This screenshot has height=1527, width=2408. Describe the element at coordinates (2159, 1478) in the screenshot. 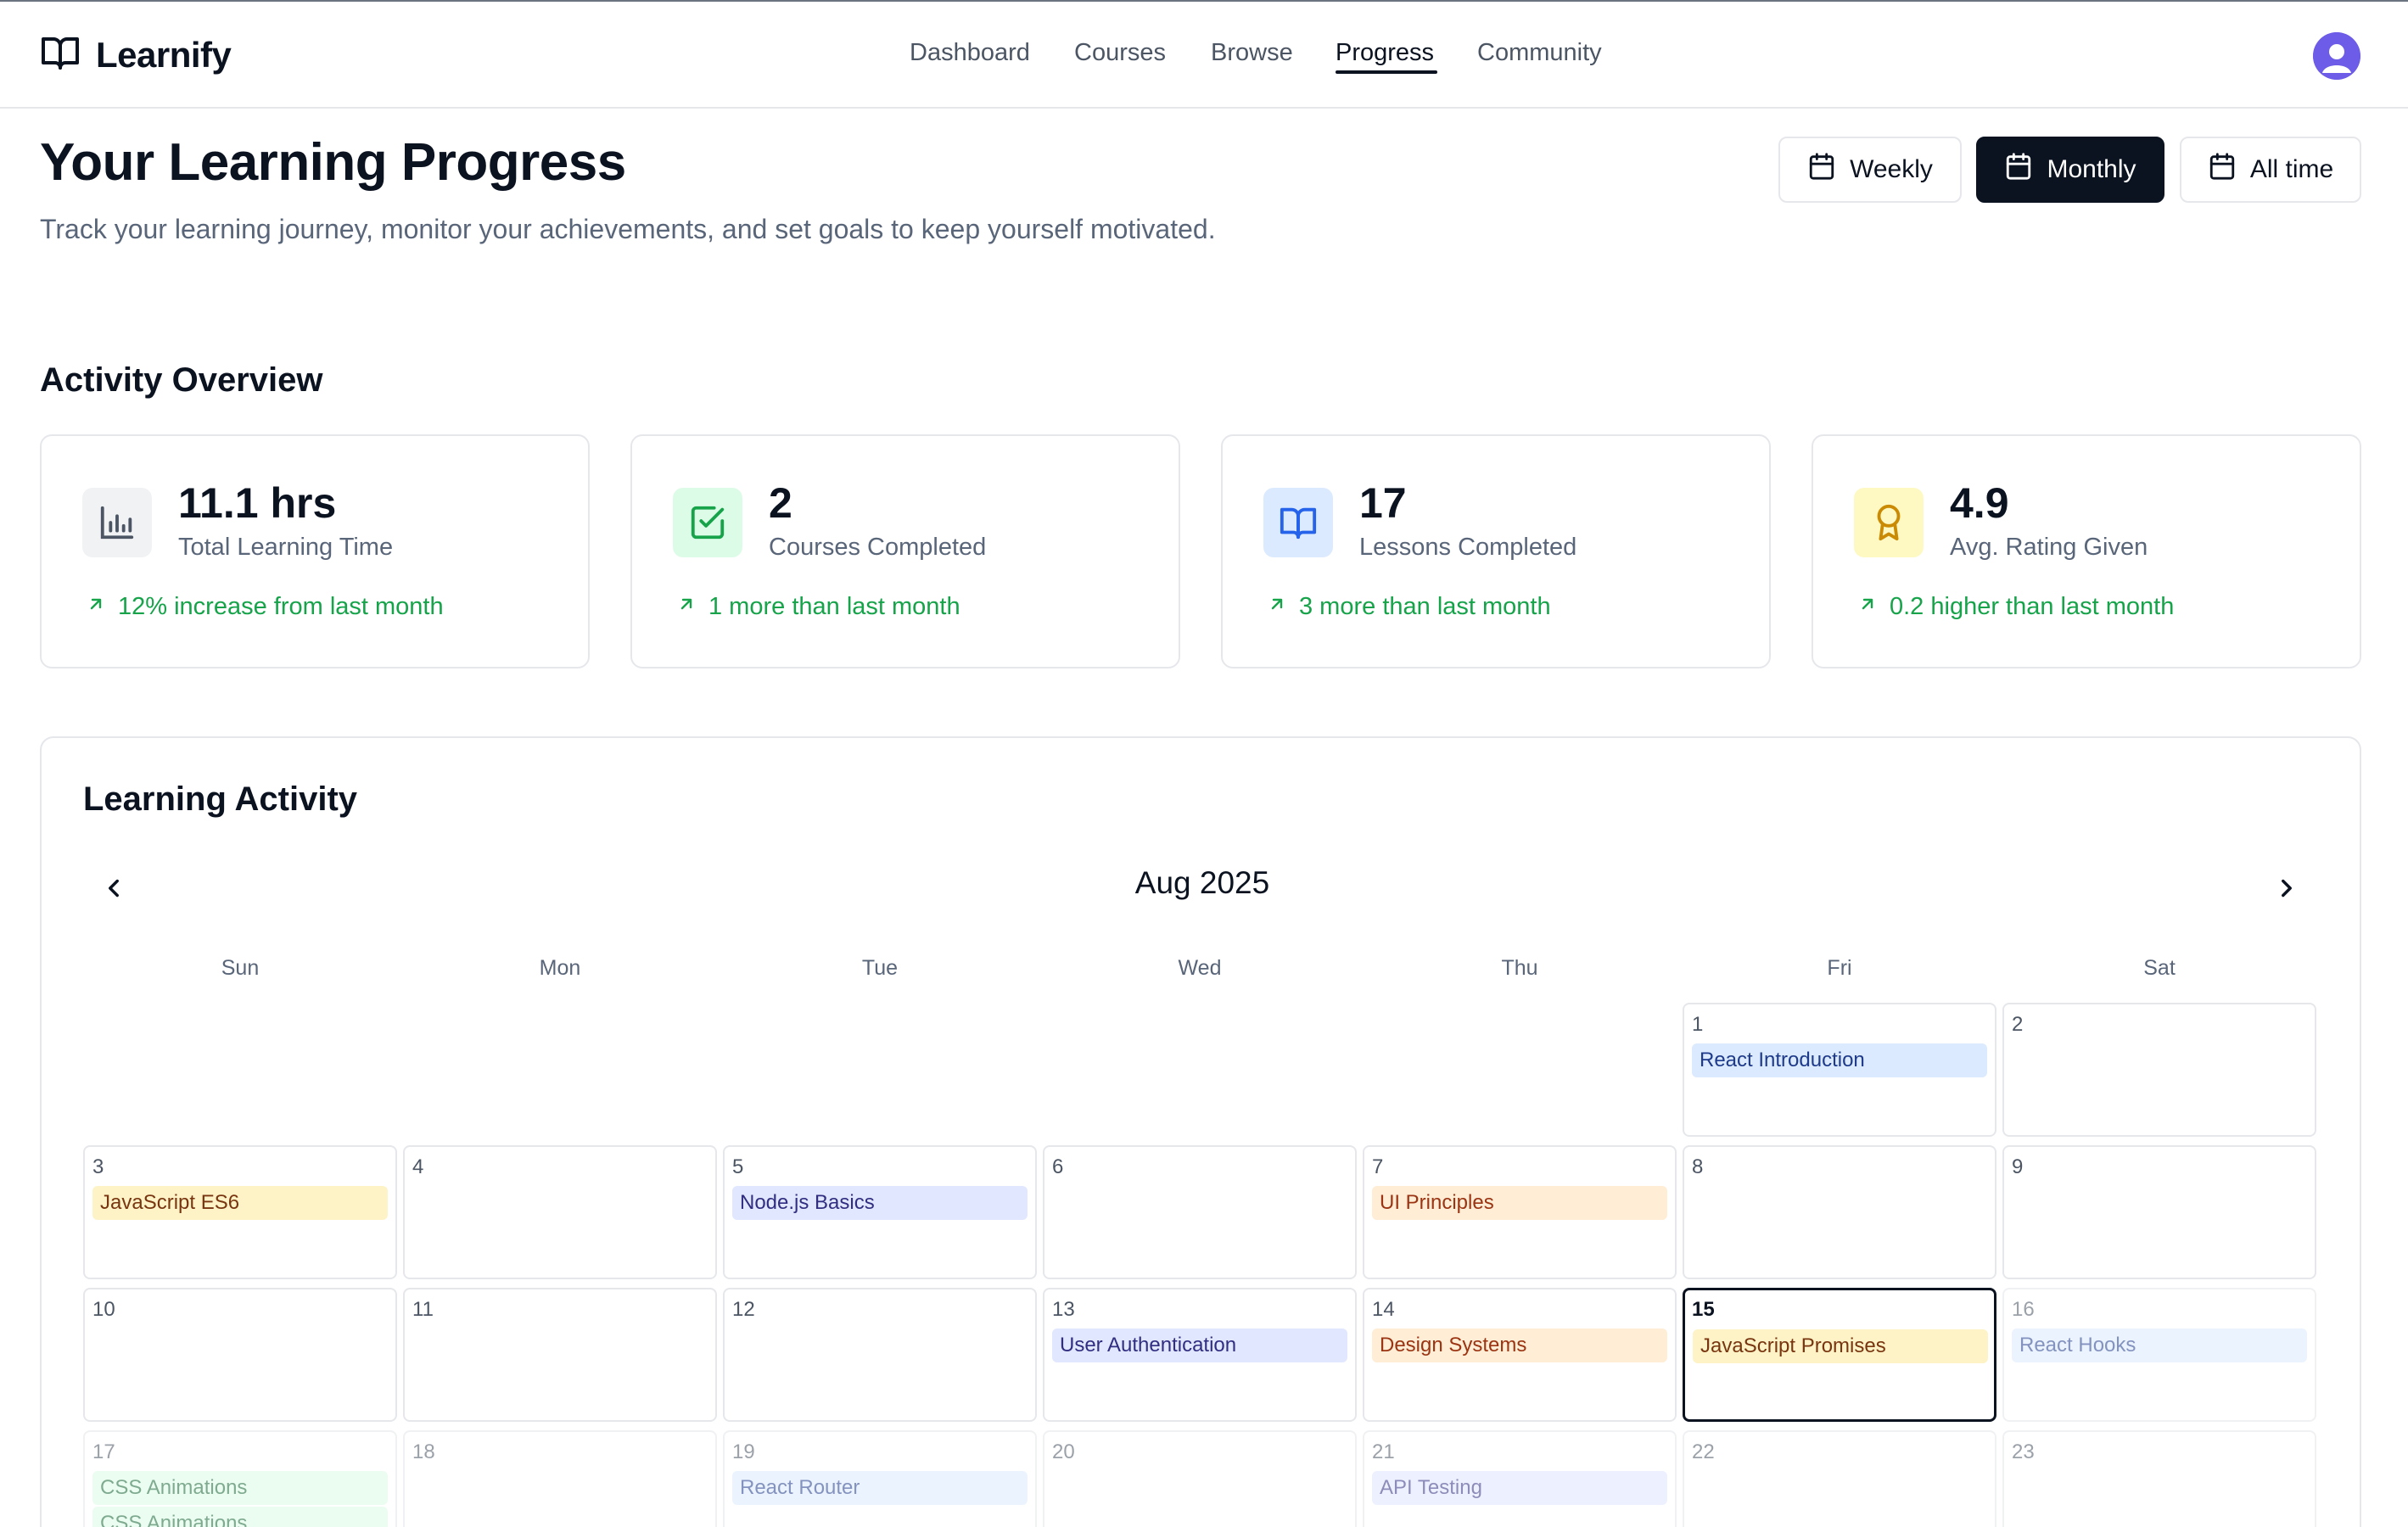

I see `calendar-day-cell: 23` at that location.